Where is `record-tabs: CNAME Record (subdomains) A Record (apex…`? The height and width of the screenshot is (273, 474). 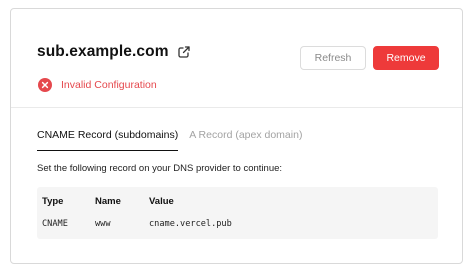 record-tabs: CNAME Record (subdomains) A Record (apex… is located at coordinates (169, 140).